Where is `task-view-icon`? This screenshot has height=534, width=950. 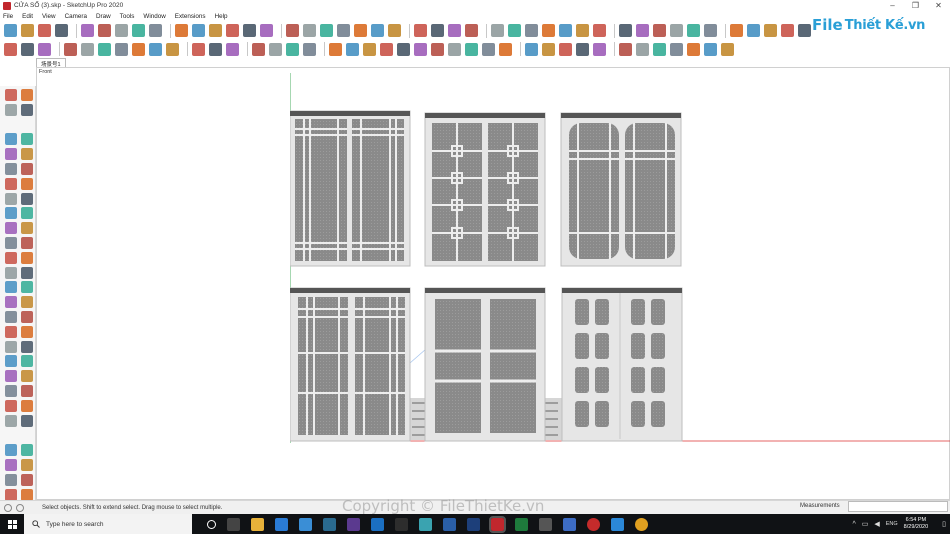
task-view-icon is located at coordinates (233, 524).